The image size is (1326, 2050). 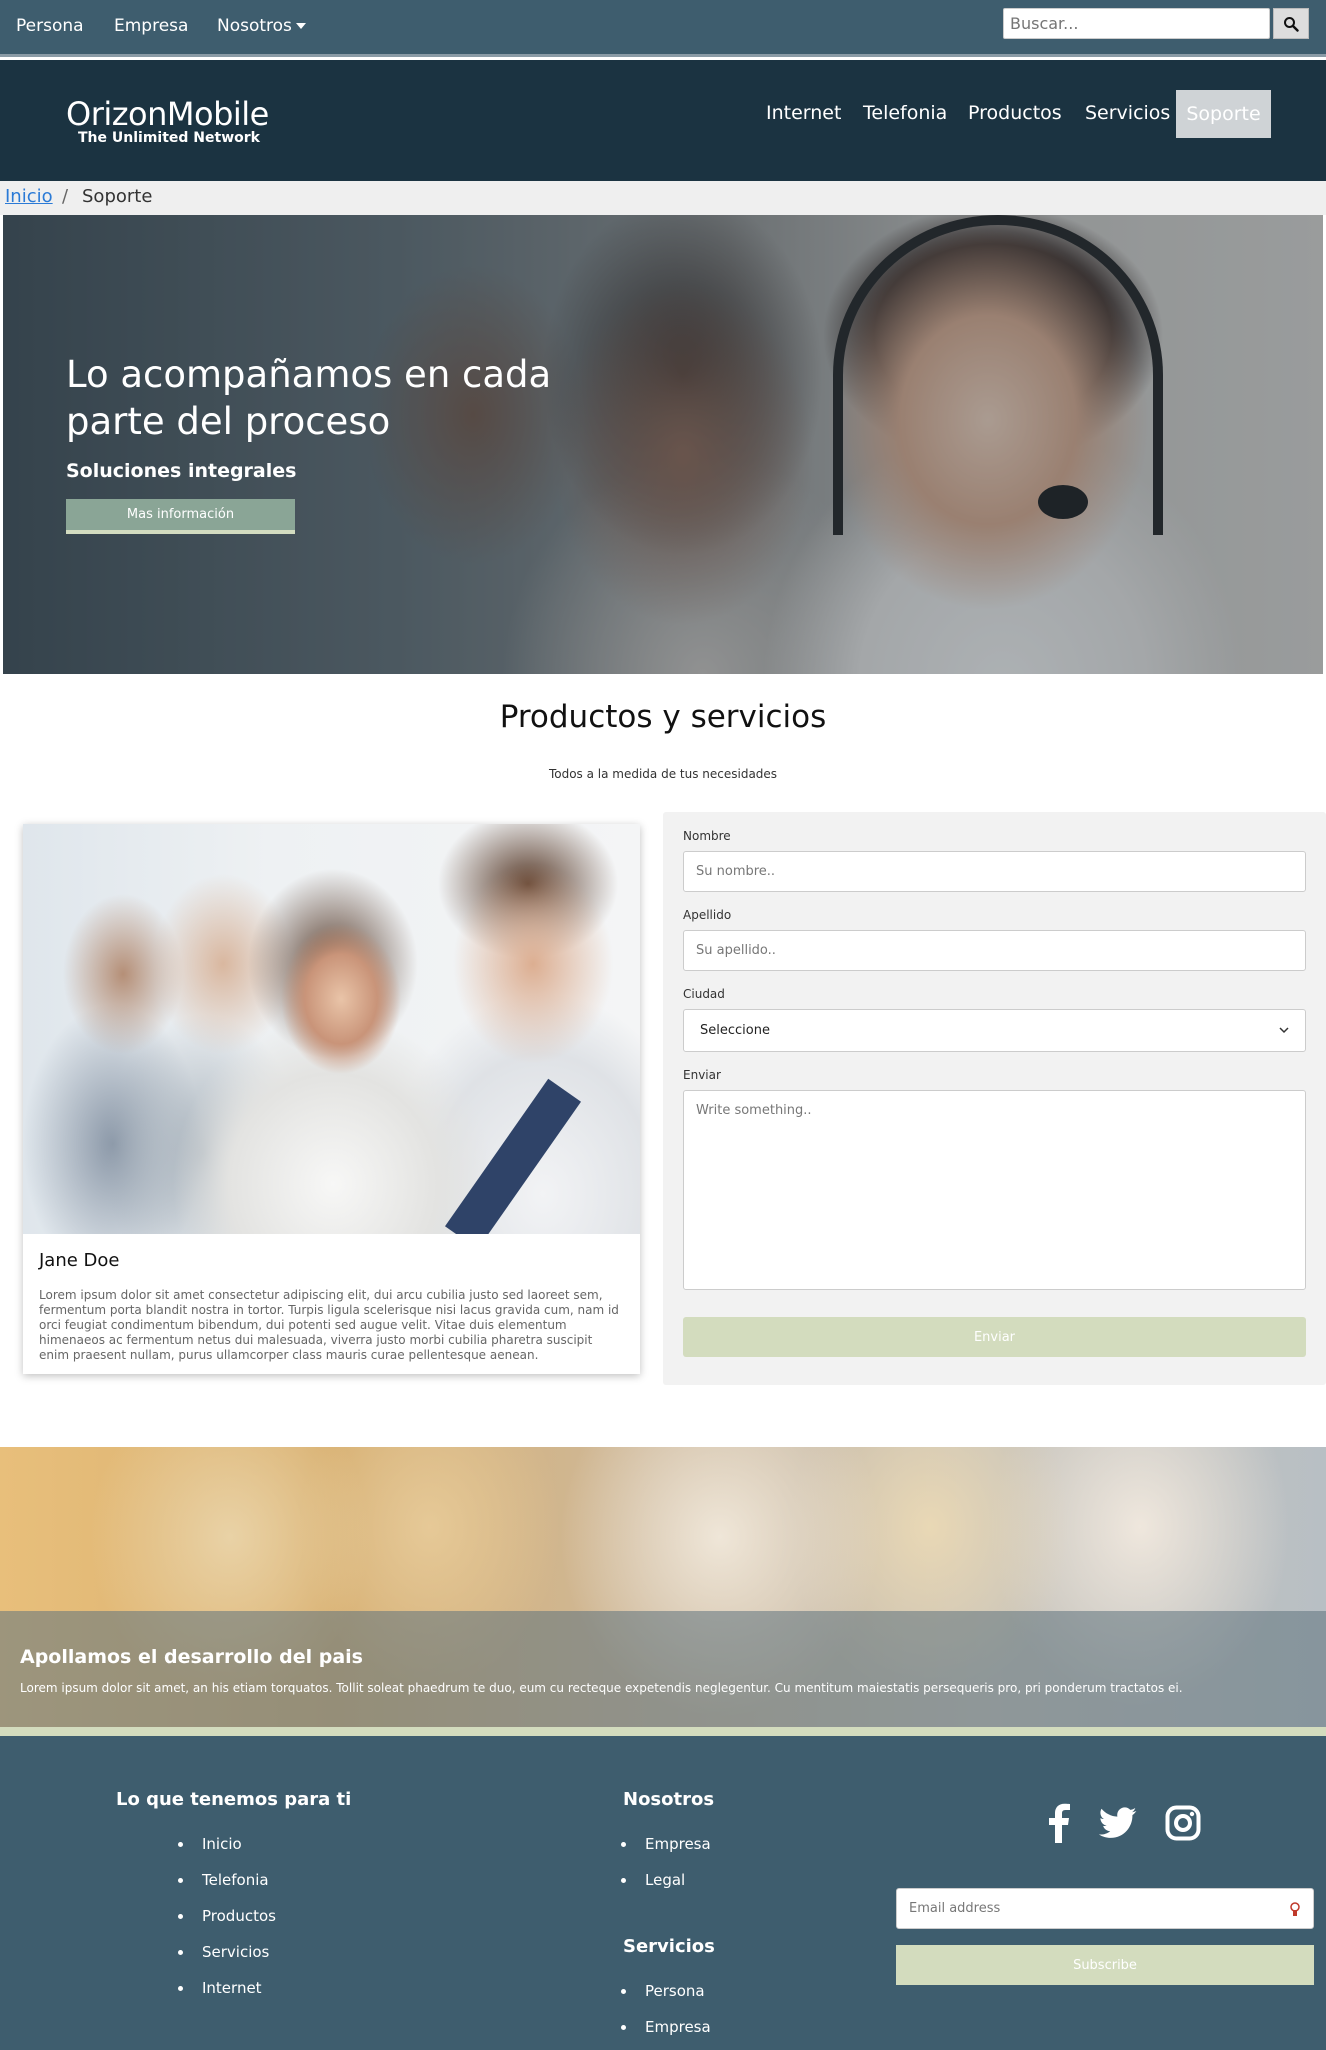 What do you see at coordinates (169, 138) in the screenshot?
I see `brand-tagline: The Unlimited Network` at bounding box center [169, 138].